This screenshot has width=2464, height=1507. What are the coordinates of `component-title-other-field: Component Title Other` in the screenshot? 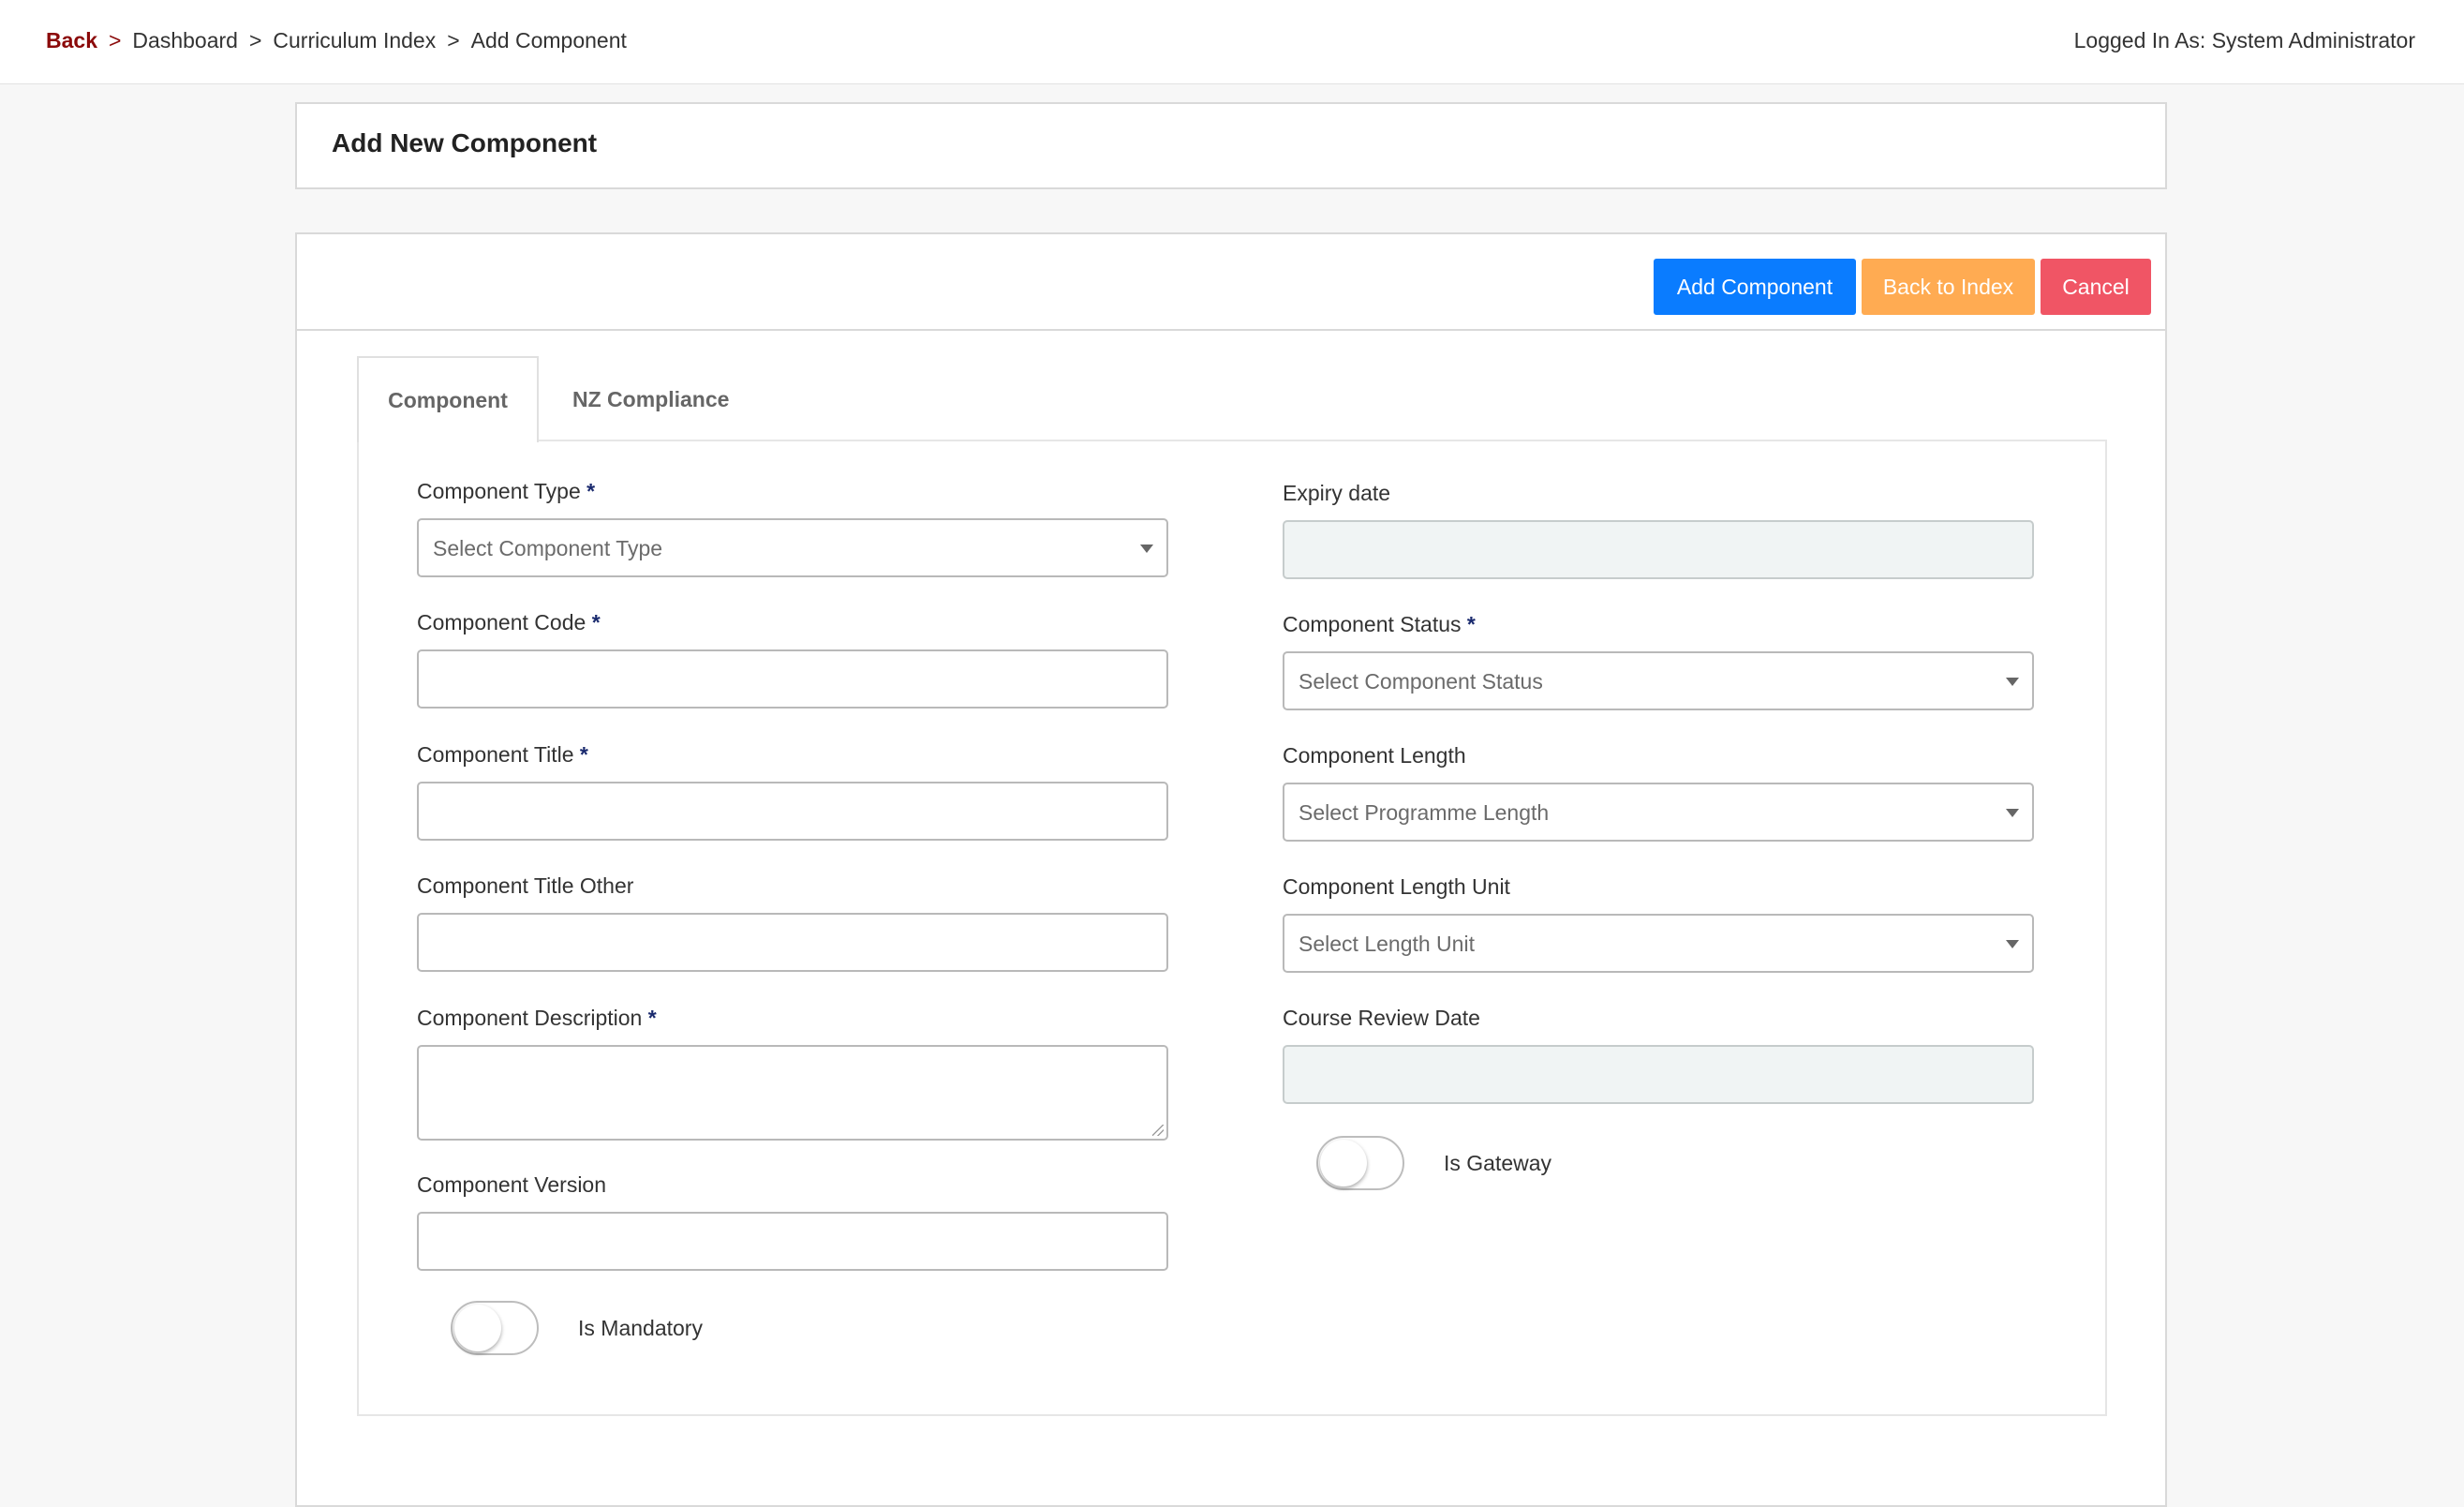 It's located at (792, 922).